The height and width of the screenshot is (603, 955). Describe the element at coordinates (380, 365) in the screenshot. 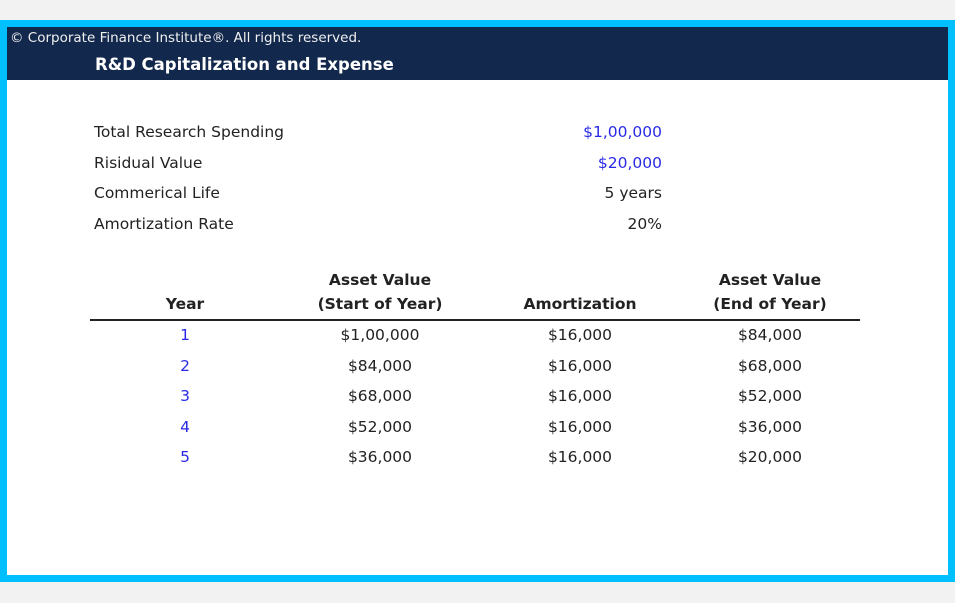

I see `start-value-cell: $84,000` at that location.